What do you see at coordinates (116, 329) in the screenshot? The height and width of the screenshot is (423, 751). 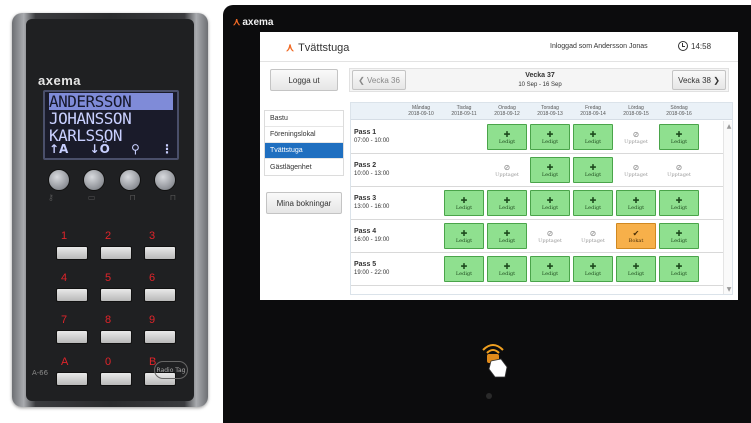 I see `key-button: 8` at bounding box center [116, 329].